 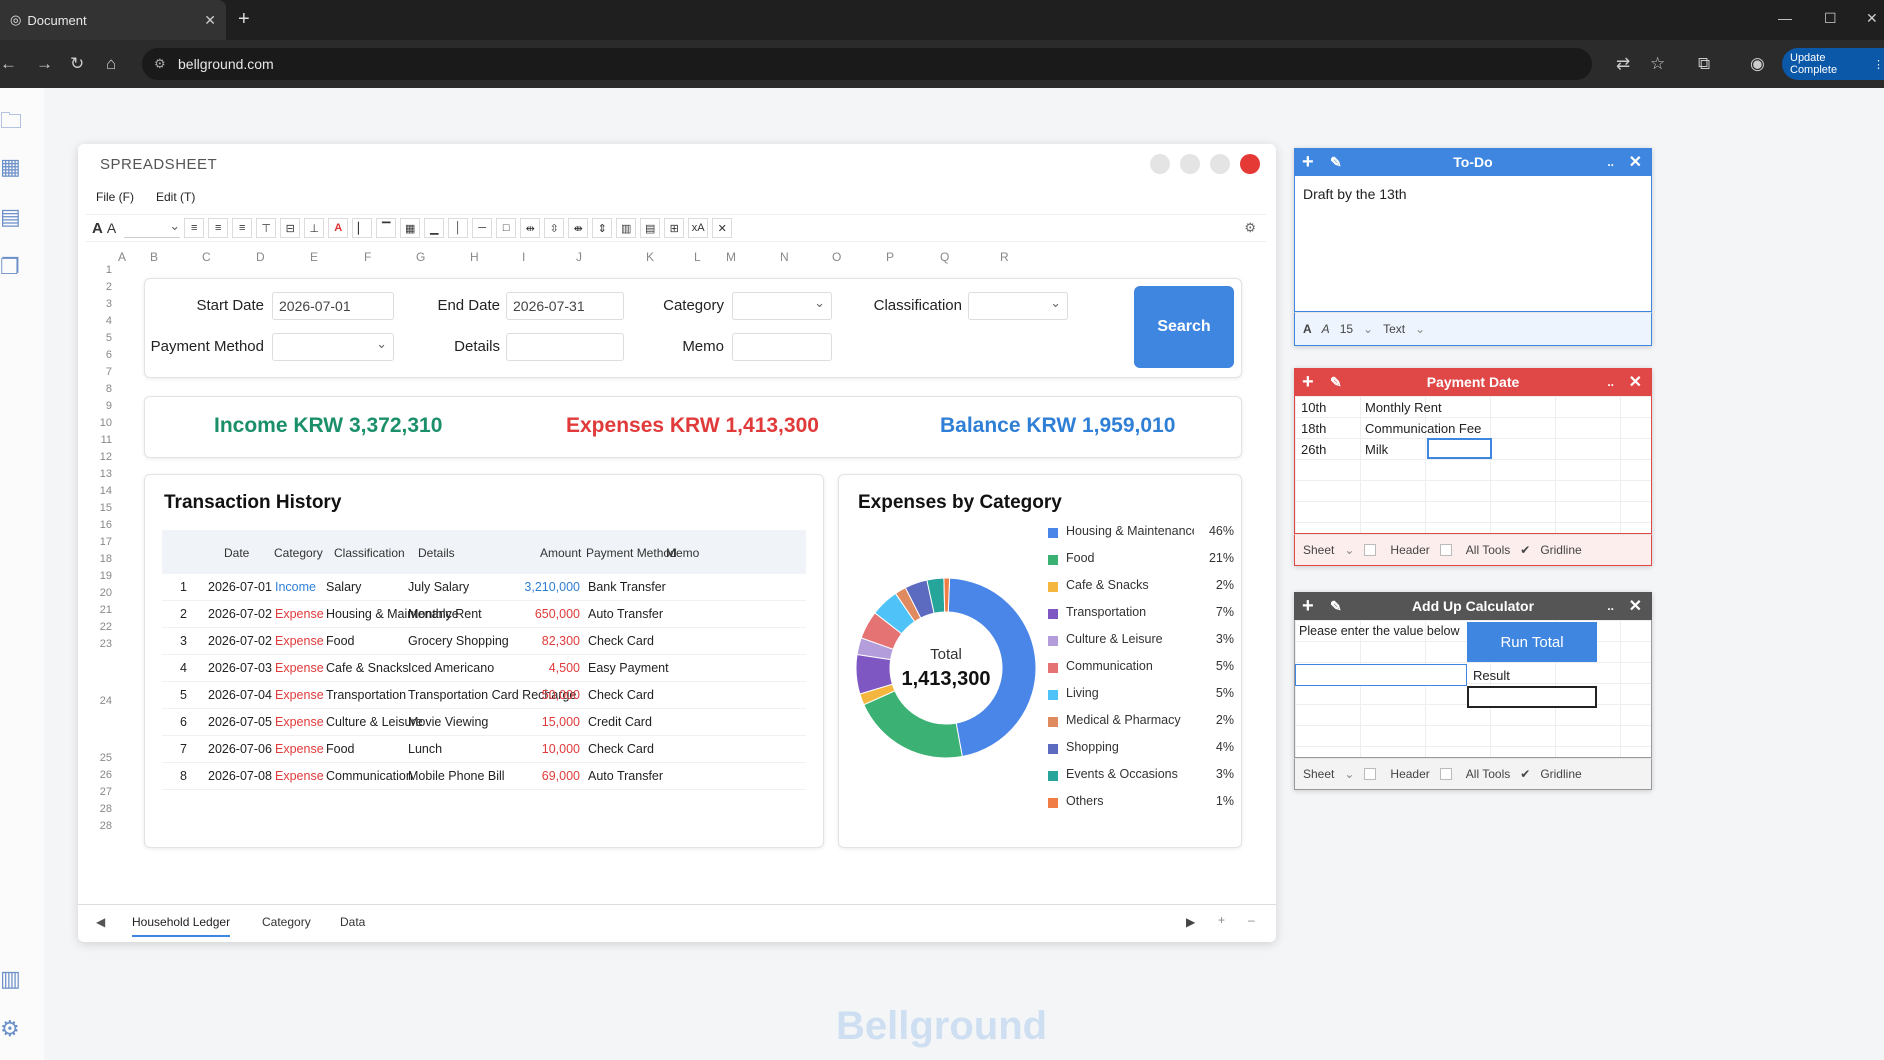 I want to click on row-number: 1, so click(x=109, y=270).